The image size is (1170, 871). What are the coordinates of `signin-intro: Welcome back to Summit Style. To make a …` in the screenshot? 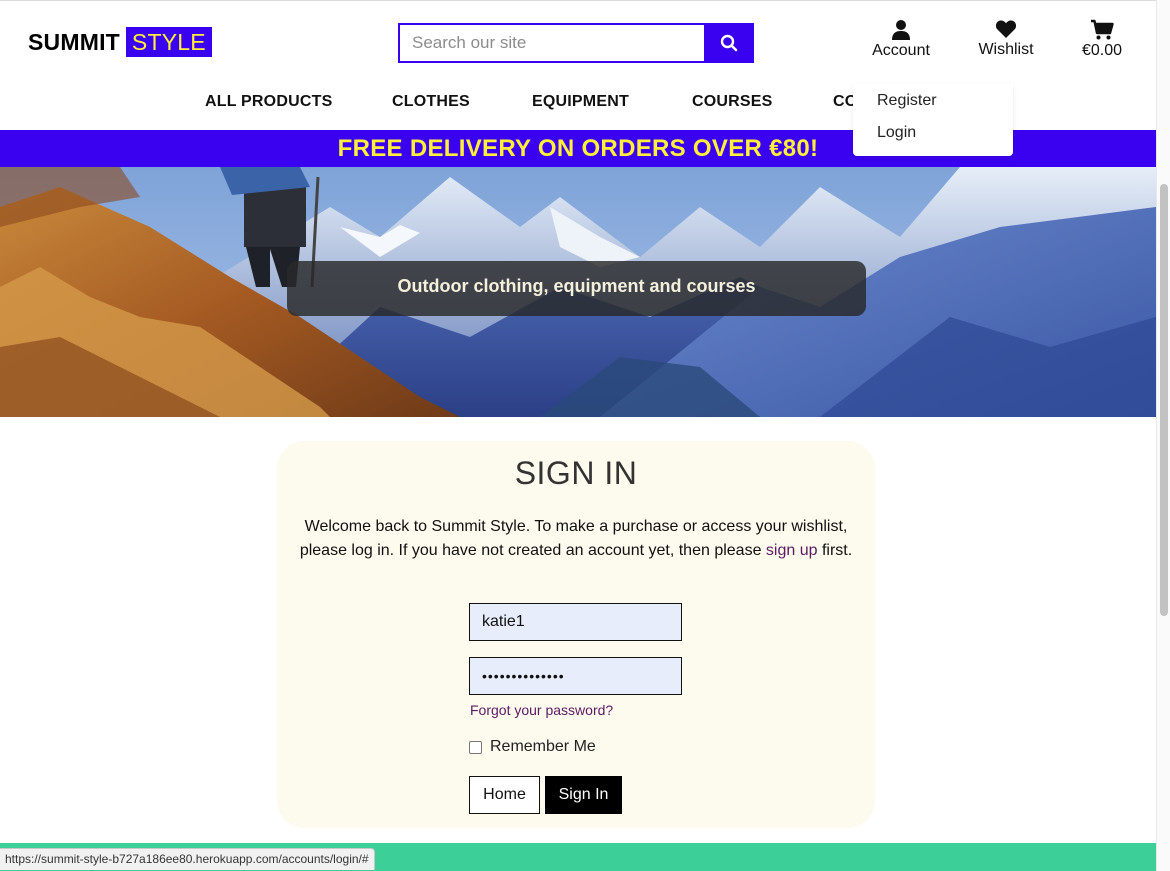 It's located at (576, 539).